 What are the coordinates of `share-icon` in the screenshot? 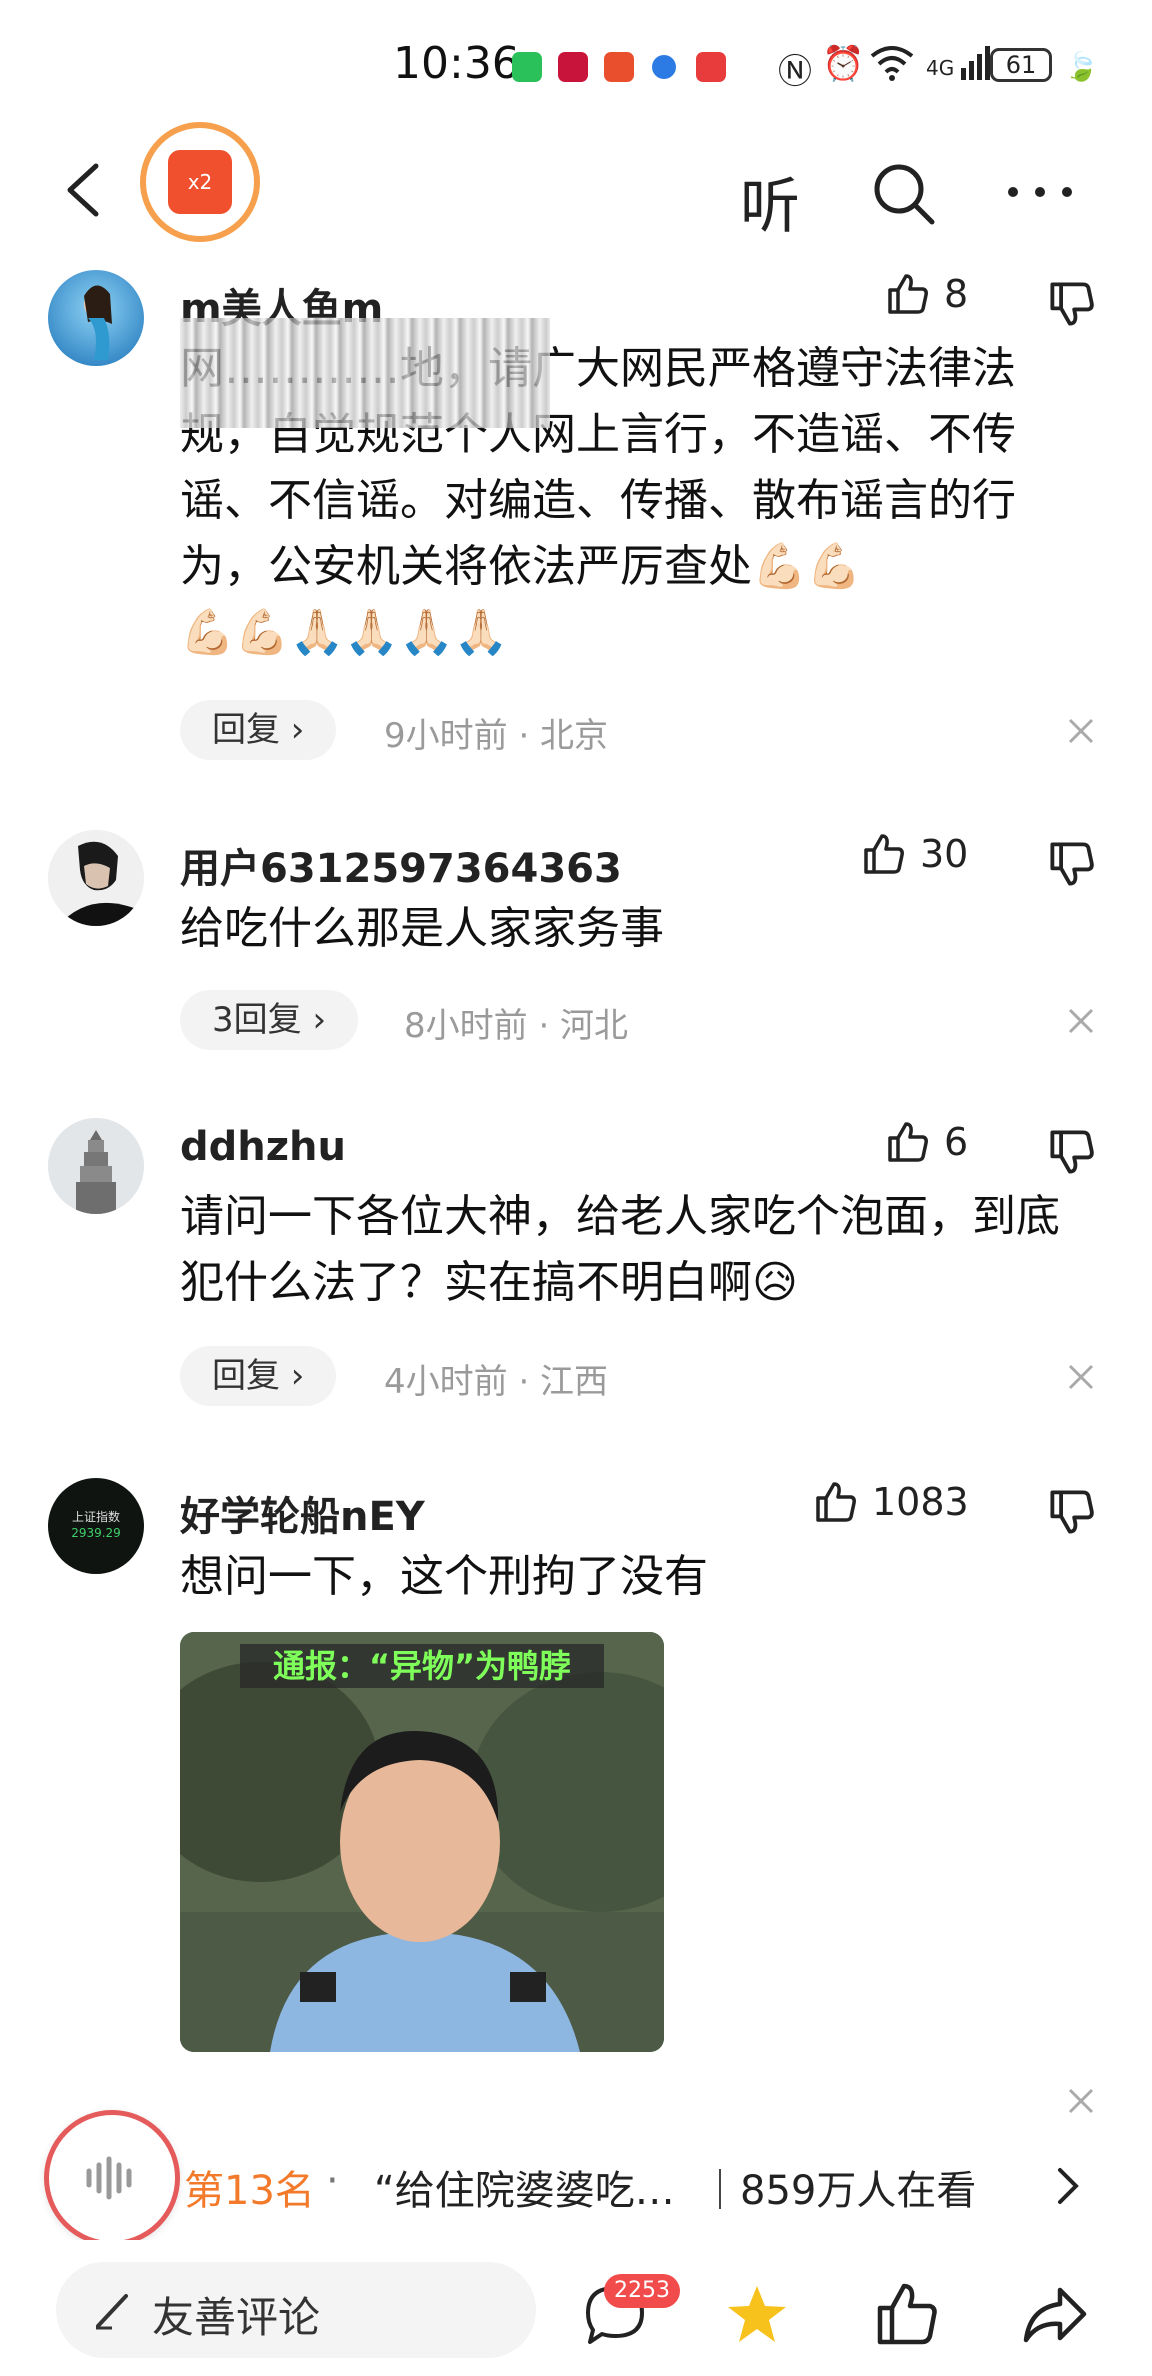 It's located at (1055, 2315).